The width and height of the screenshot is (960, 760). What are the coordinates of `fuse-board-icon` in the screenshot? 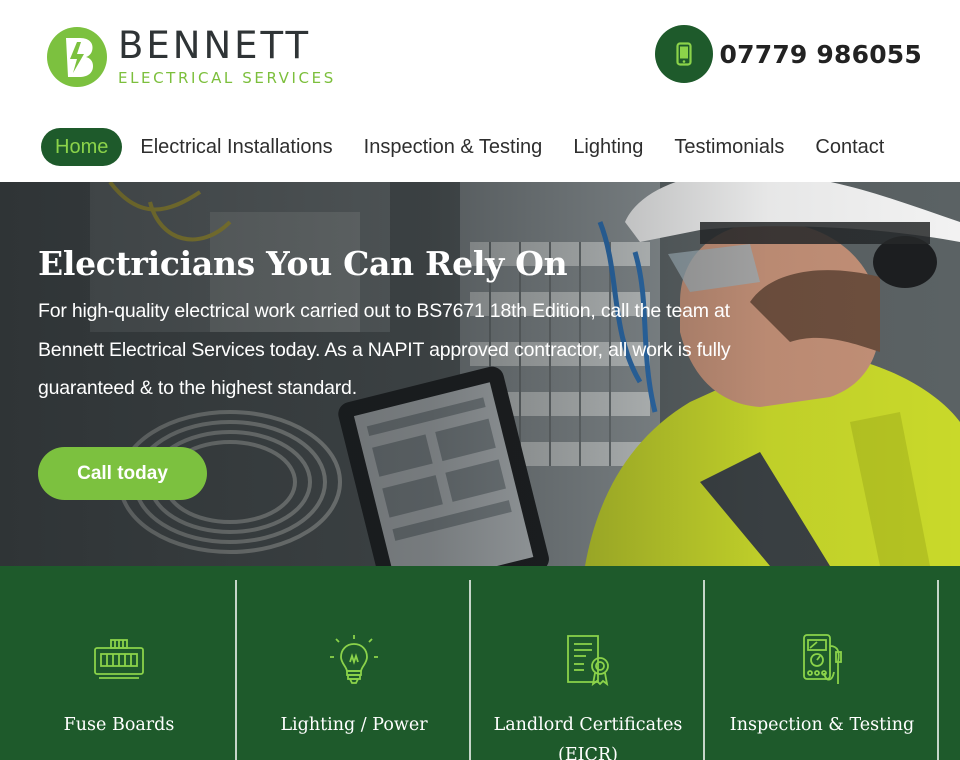 It's located at (119, 659).